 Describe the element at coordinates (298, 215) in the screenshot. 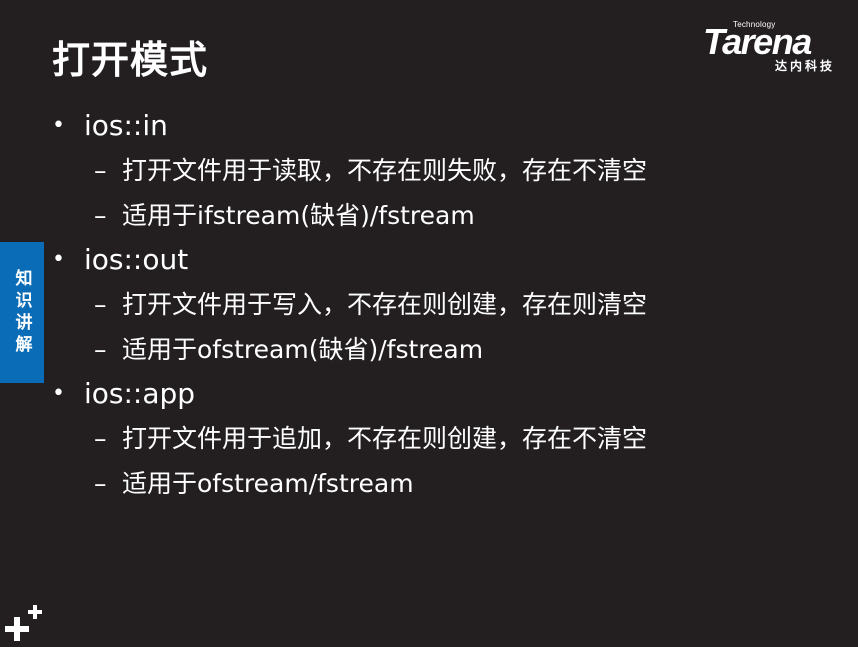

I see `sub-item-text: 适用于ifstream(缺省)/fstream` at that location.